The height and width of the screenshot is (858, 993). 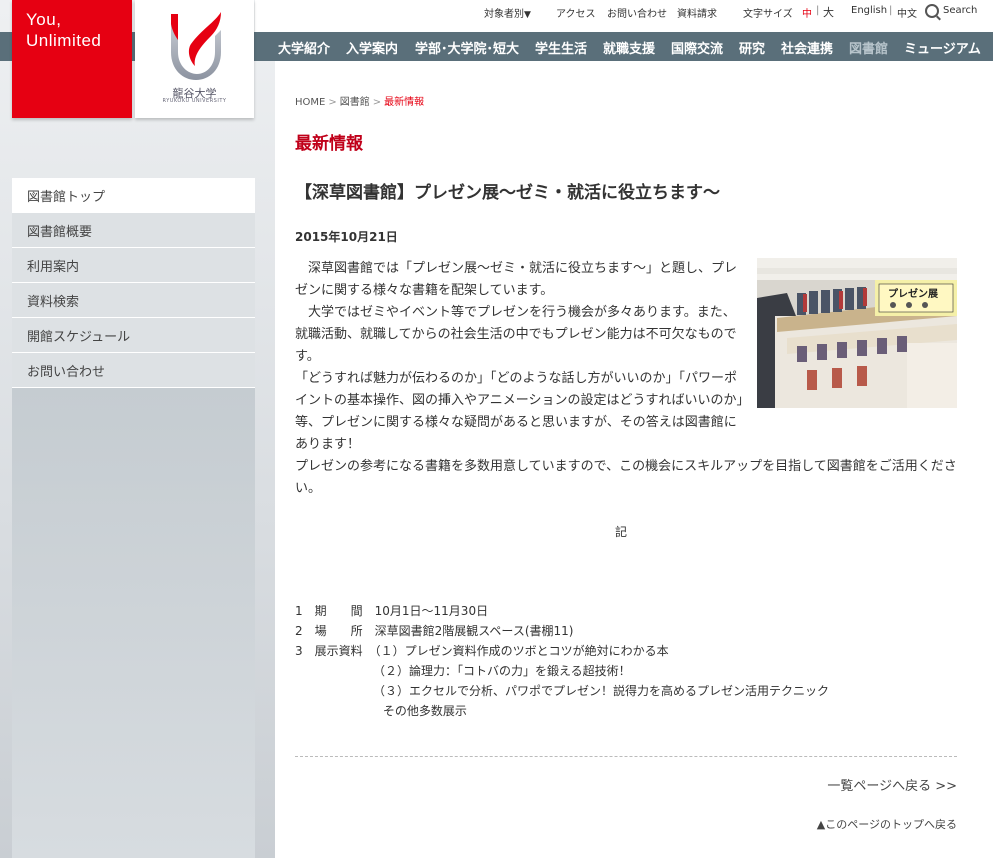 I want to click on access-link: アクセス, so click(x=576, y=12).